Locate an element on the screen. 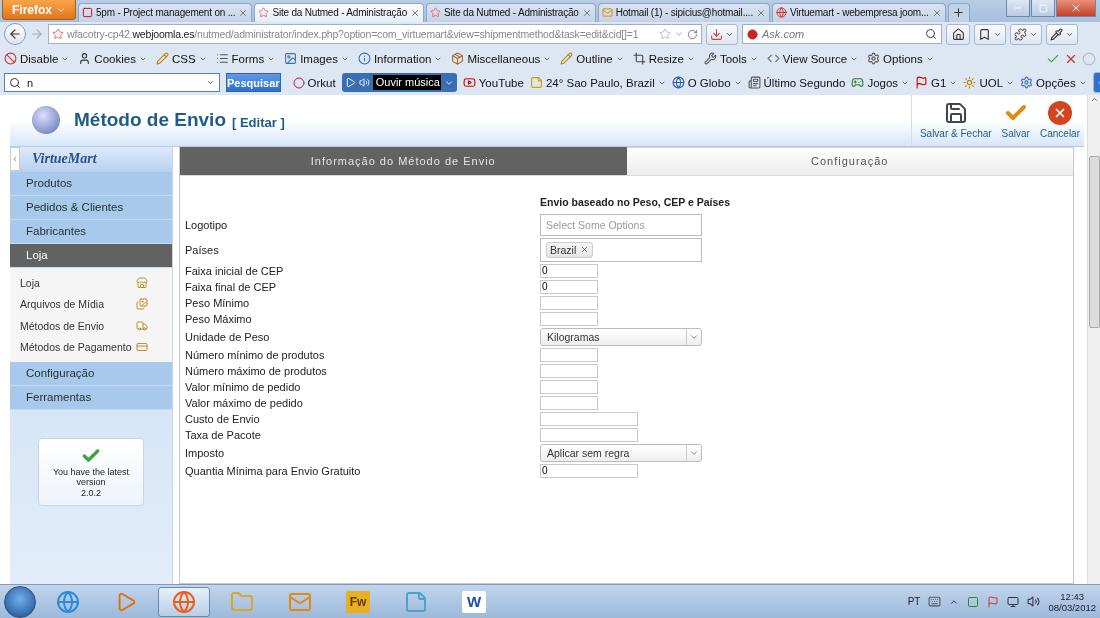 This screenshot has width=1100, height=618. sidebar-item: Fabricantes is located at coordinates (91, 231).